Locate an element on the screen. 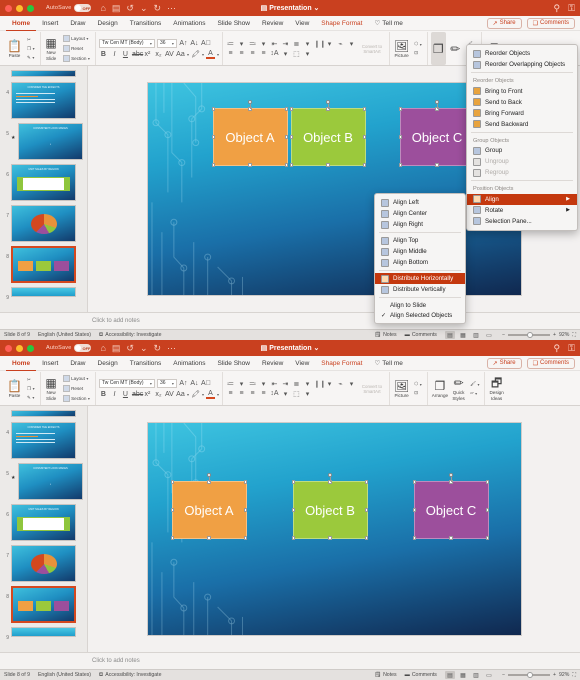  menu-item-align-right: Align Right is located at coordinates (420, 224).